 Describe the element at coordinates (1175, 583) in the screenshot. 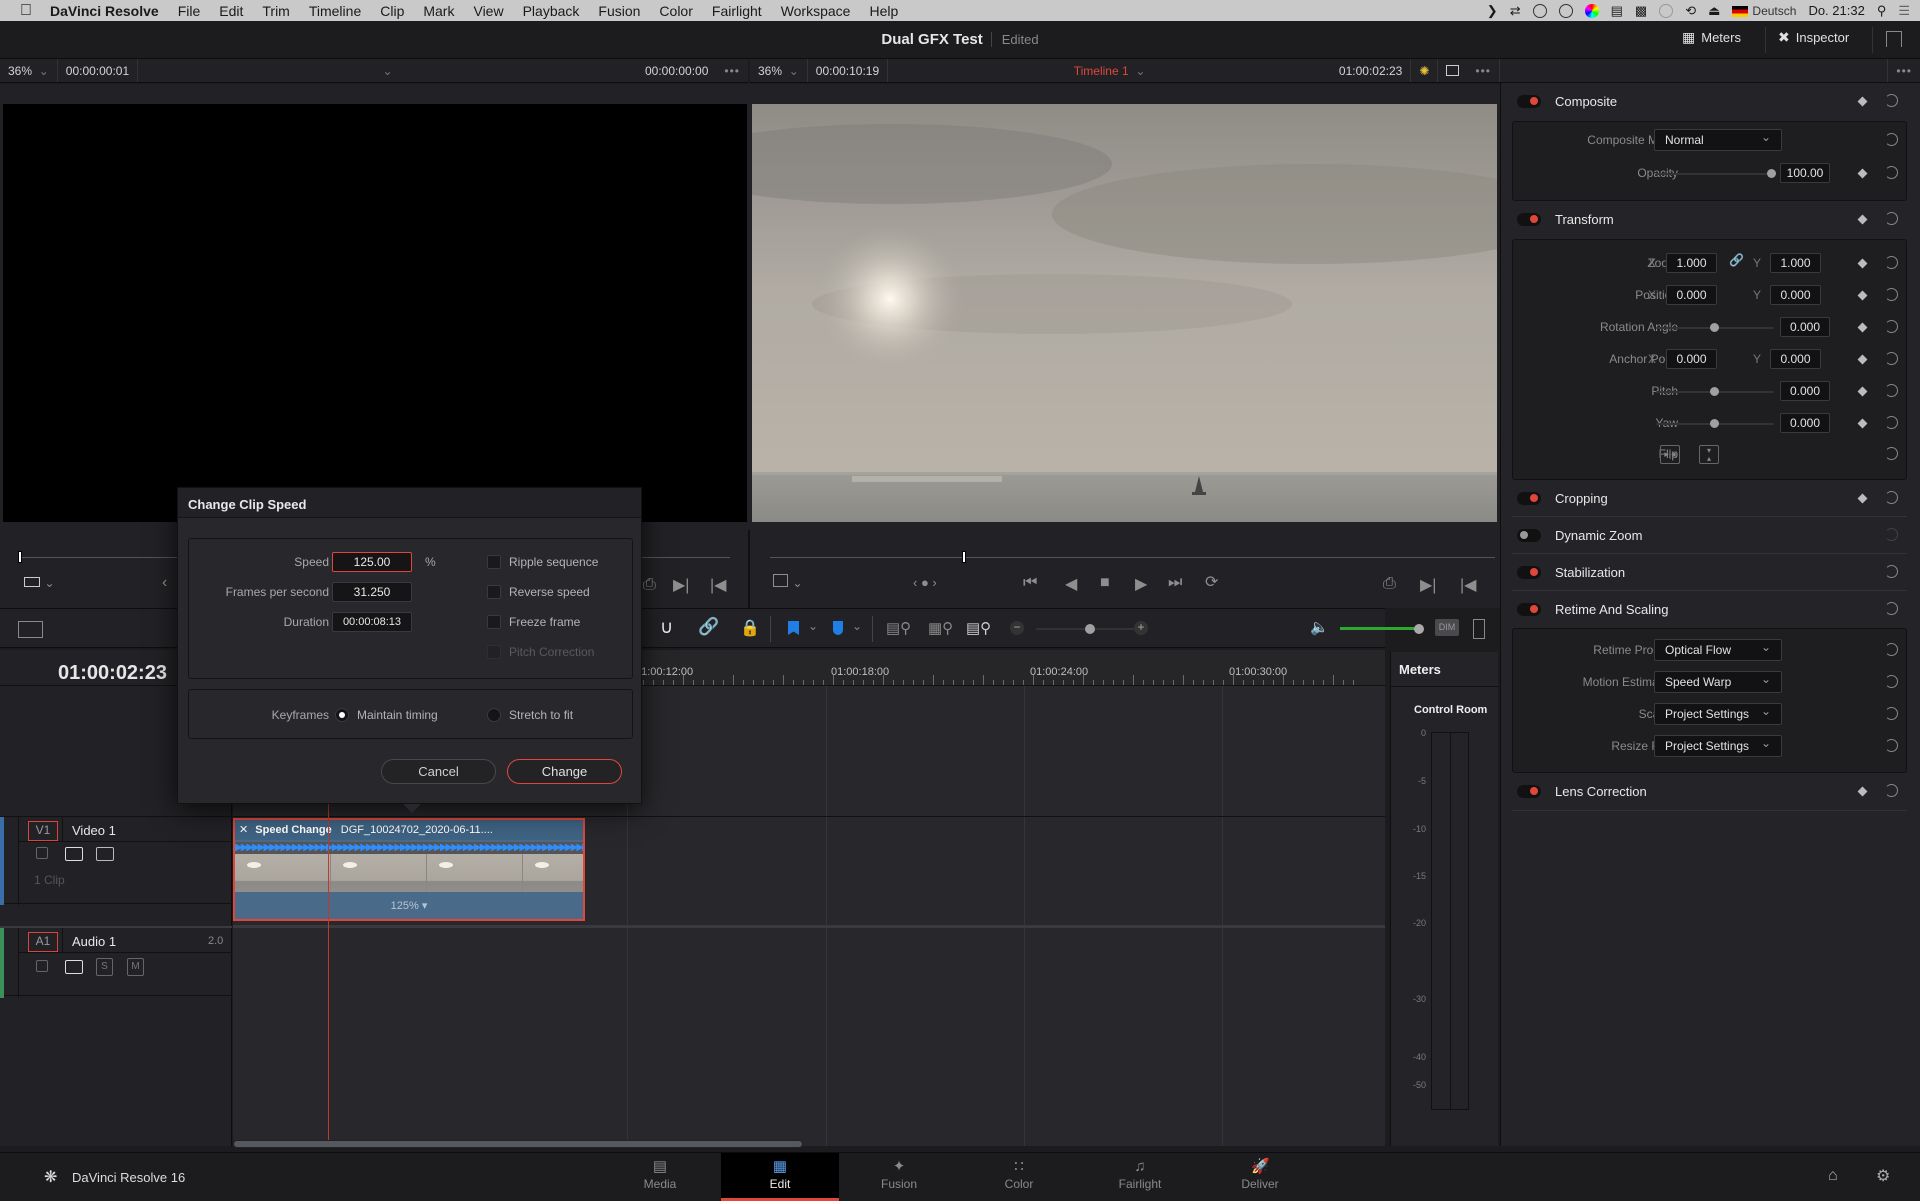

I see `go-to-end-icon: ⏭` at that location.